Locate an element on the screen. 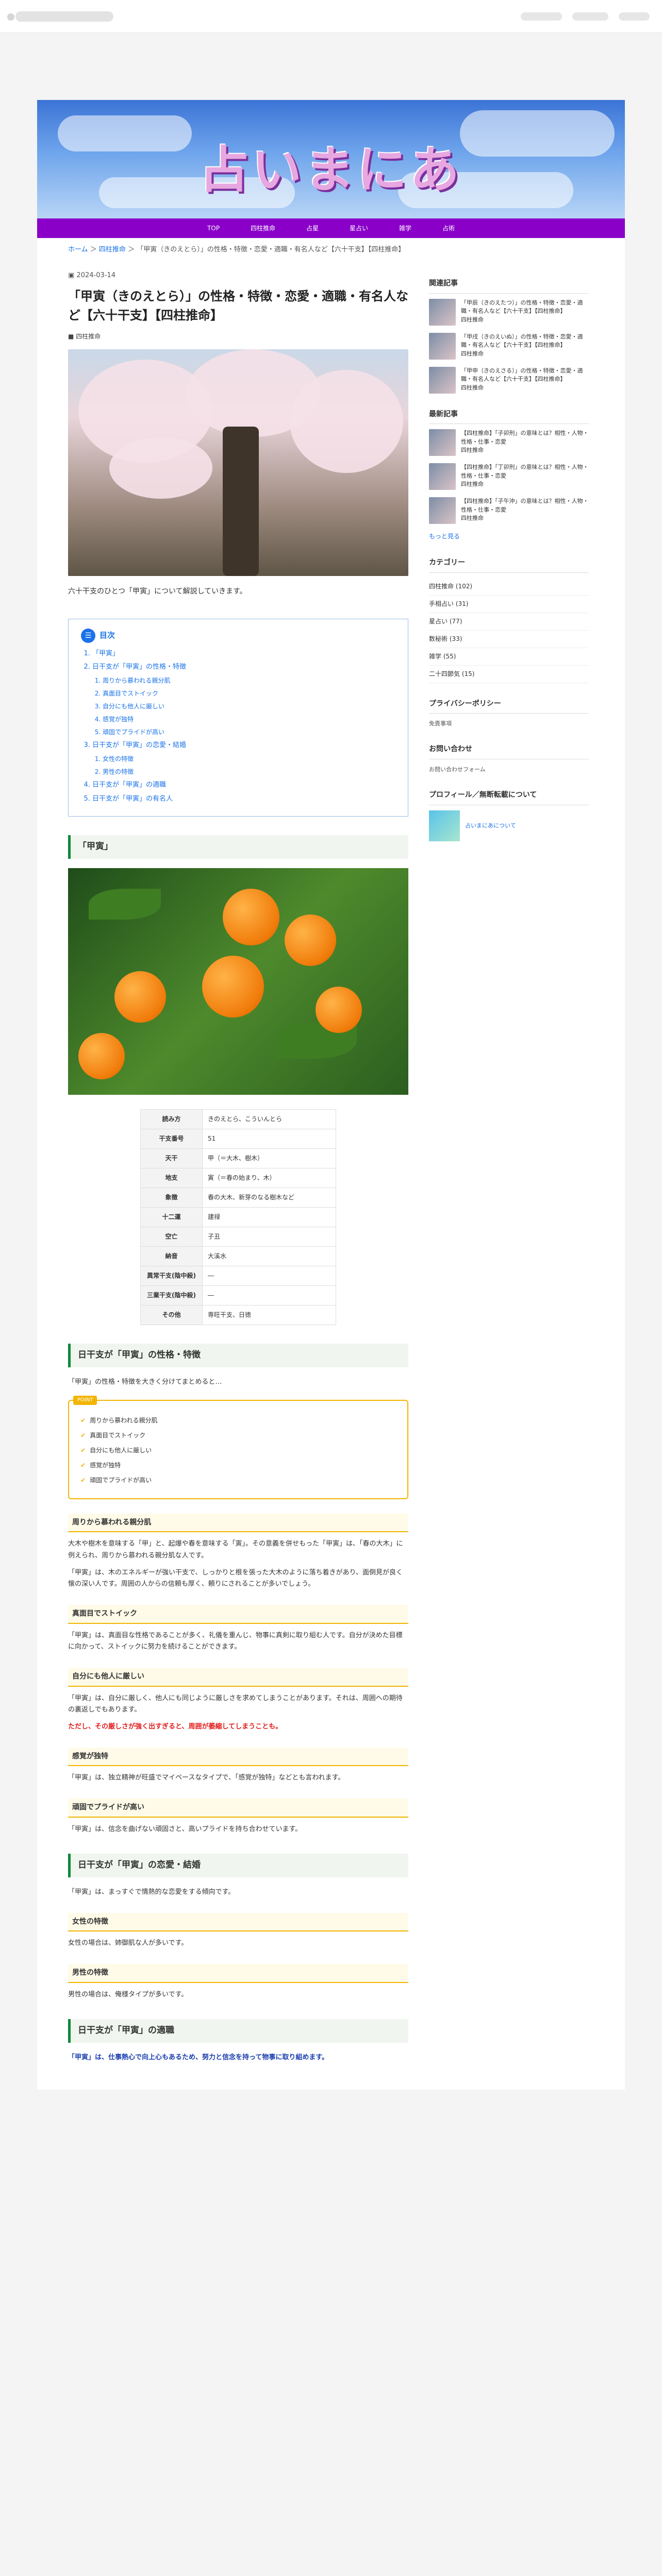 The image size is (662, 2576). info-row: 十二運 建禄 is located at coordinates (238, 1217).